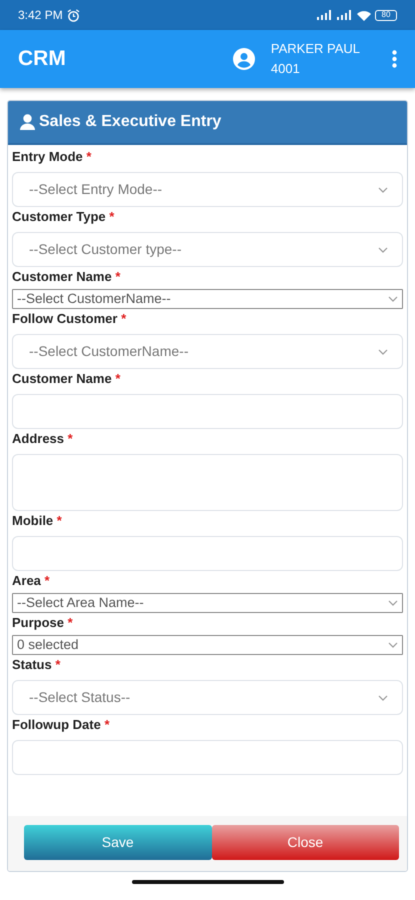  What do you see at coordinates (207, 603) in the screenshot?
I see `select-field: --Select Area Name--` at bounding box center [207, 603].